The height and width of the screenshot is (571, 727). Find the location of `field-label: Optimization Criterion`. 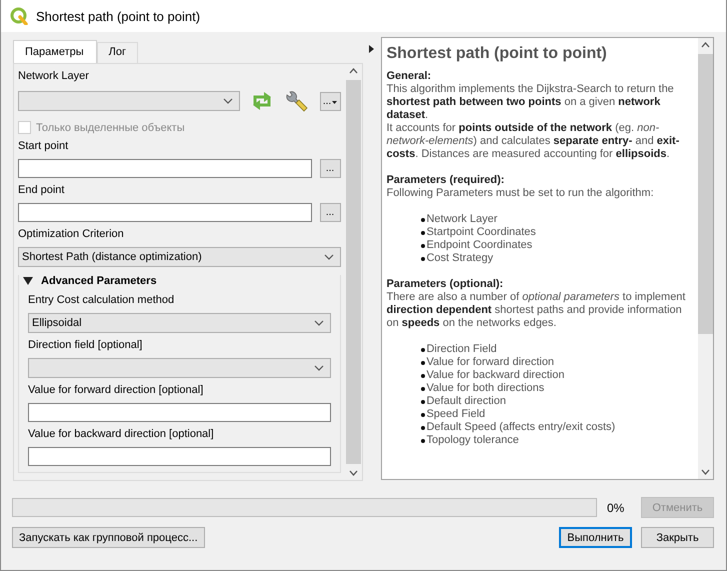

field-label: Optimization Criterion is located at coordinates (71, 234).